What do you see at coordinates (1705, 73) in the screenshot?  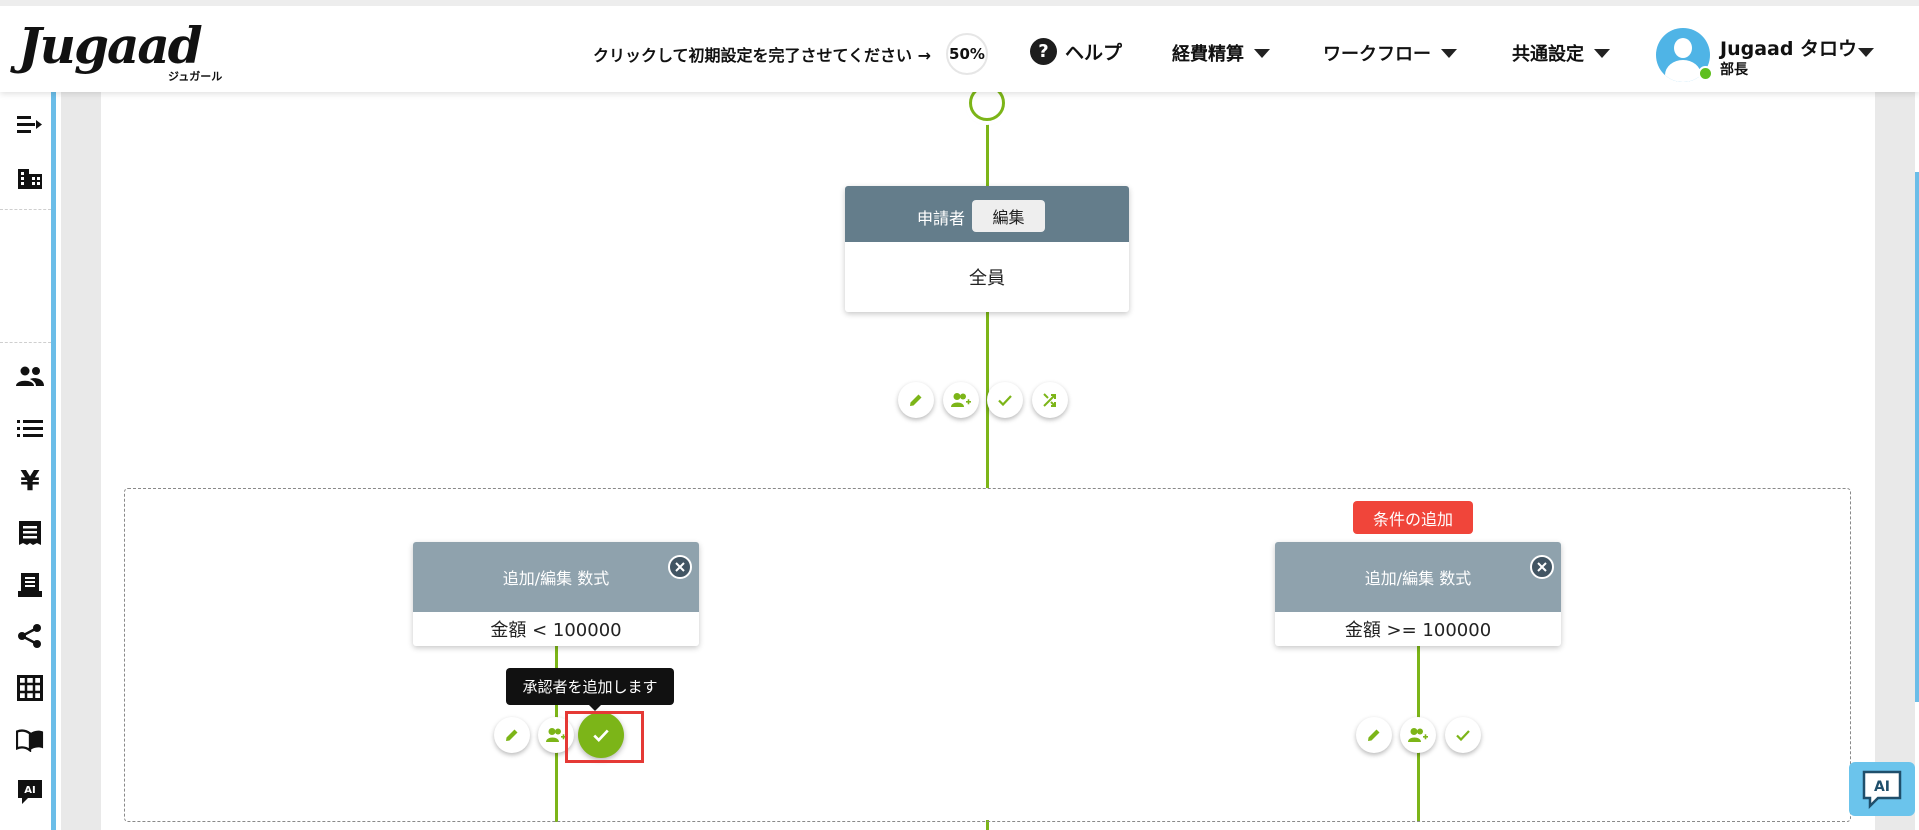 I see `online-status-dot` at bounding box center [1705, 73].